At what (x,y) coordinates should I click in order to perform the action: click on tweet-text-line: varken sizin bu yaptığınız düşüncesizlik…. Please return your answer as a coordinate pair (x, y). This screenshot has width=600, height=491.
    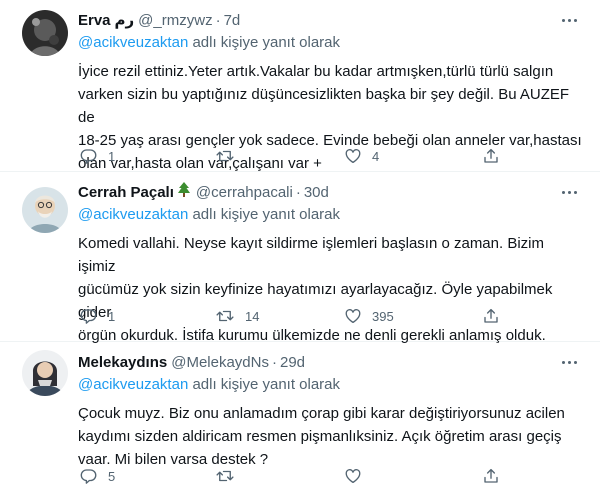
    Looking at the image, I should click on (324, 106).